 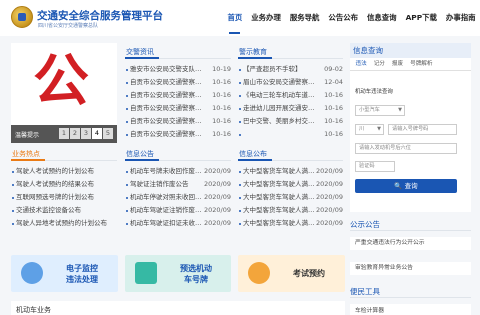 What do you see at coordinates (178, 184) in the screenshot?
I see `news-item: 驾驶证注销作废公告 2020/09` at bounding box center [178, 184].